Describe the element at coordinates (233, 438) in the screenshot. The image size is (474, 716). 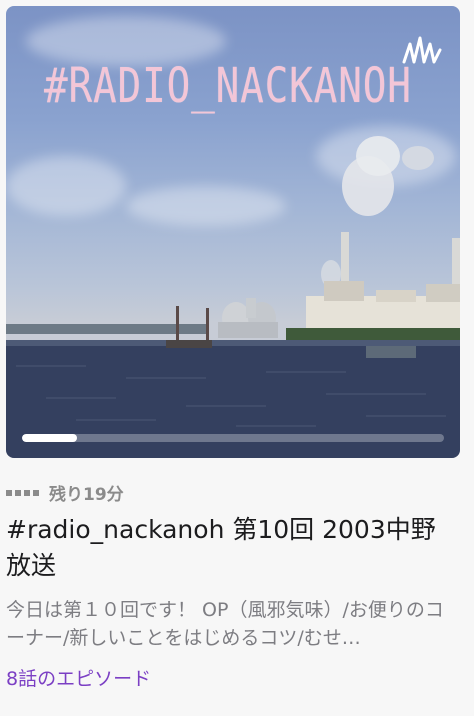
I see `playback-progress-bar` at that location.